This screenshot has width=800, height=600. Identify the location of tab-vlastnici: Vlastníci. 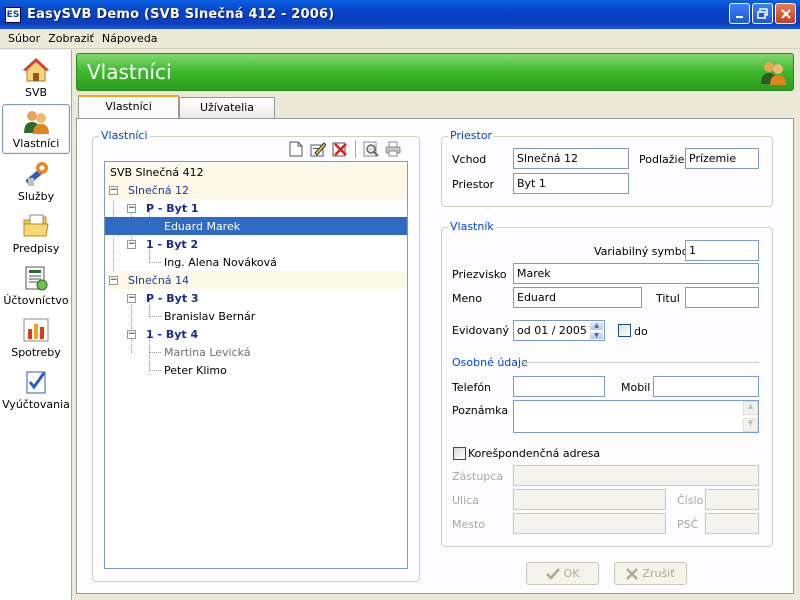
(128, 106).